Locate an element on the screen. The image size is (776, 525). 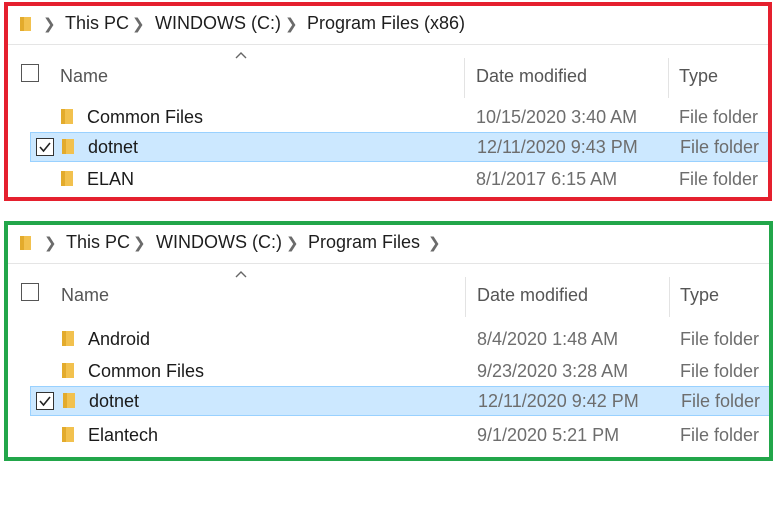
date-modified: 12/11/2020 9:43 PM is located at coordinates (557, 147).